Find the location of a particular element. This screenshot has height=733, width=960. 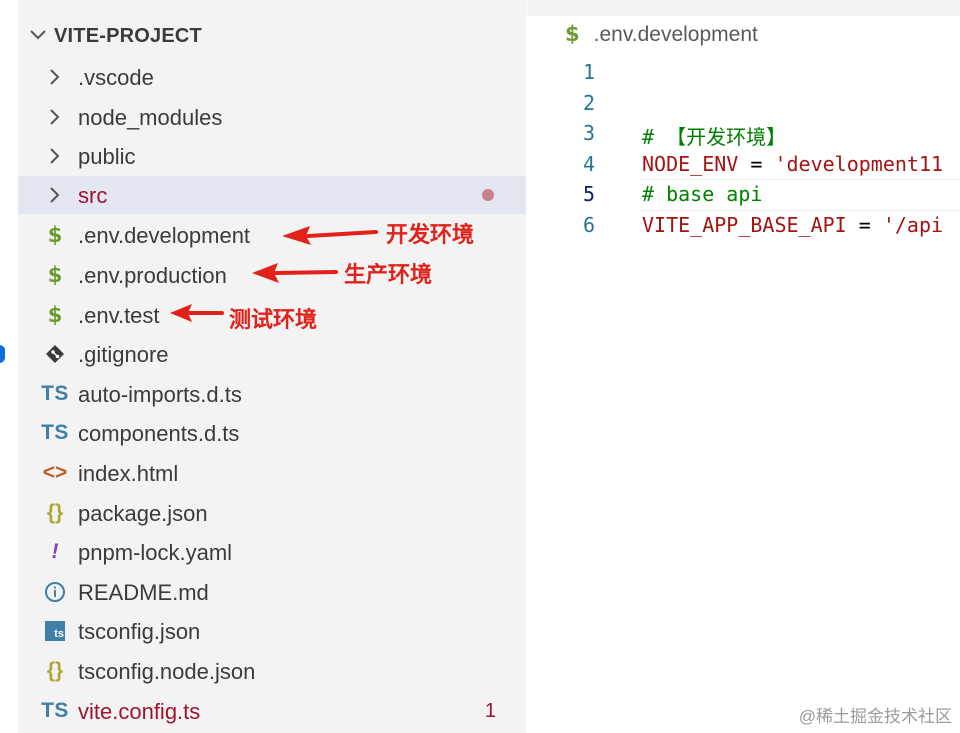

tree-item-label: .env.test is located at coordinates (119, 315).